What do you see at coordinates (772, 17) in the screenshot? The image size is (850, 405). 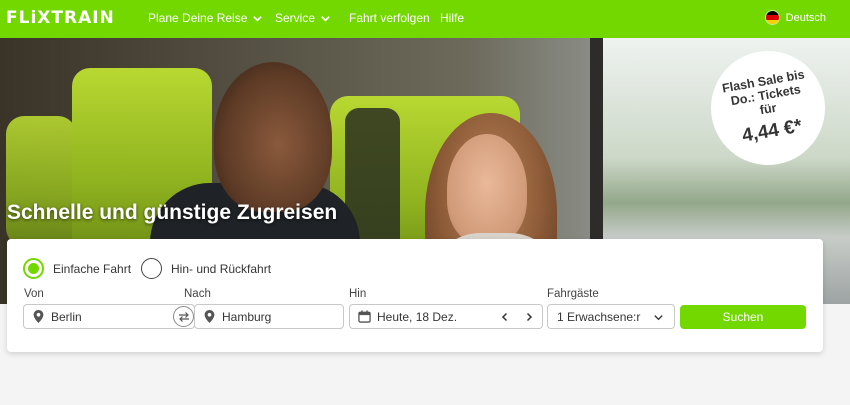 I see `flag-germany-icon` at bounding box center [772, 17].